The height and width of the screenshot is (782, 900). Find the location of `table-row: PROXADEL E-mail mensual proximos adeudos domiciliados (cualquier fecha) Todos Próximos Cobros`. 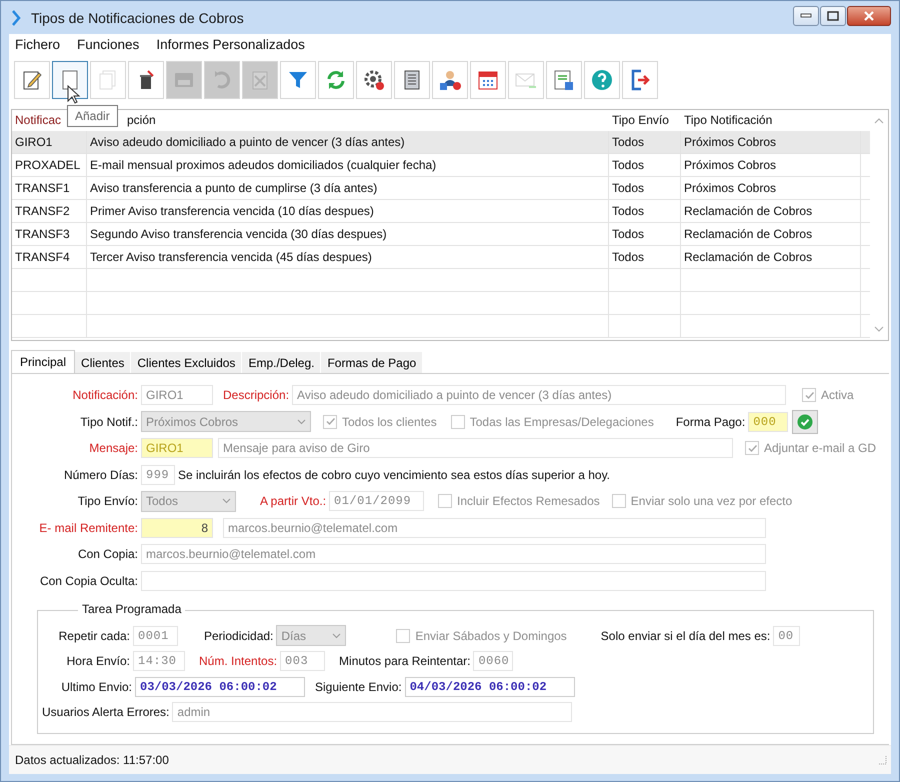

table-row: PROXADEL E-mail mensual proximos adeudos domiciliados (cualquier fecha) Todos Próximos Cobros is located at coordinates (441, 165).